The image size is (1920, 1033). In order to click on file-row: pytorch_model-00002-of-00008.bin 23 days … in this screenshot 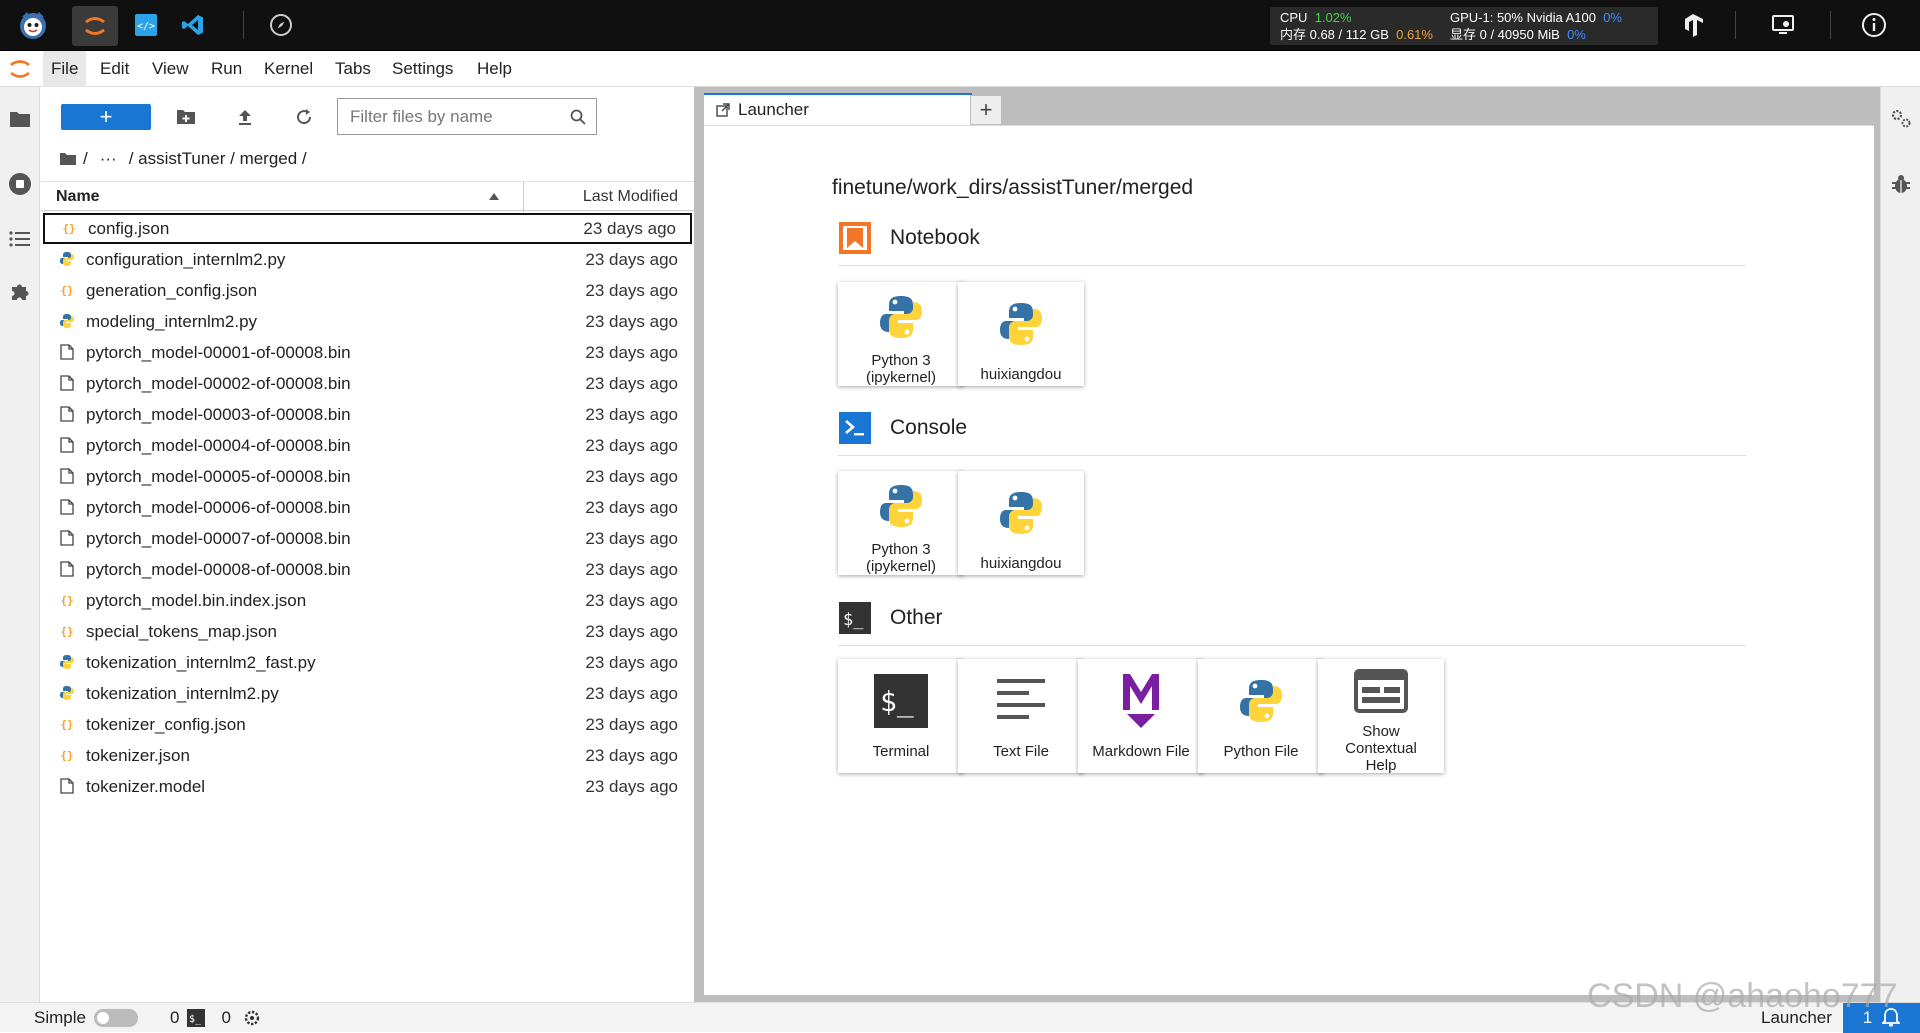, I will do `click(367, 383)`.